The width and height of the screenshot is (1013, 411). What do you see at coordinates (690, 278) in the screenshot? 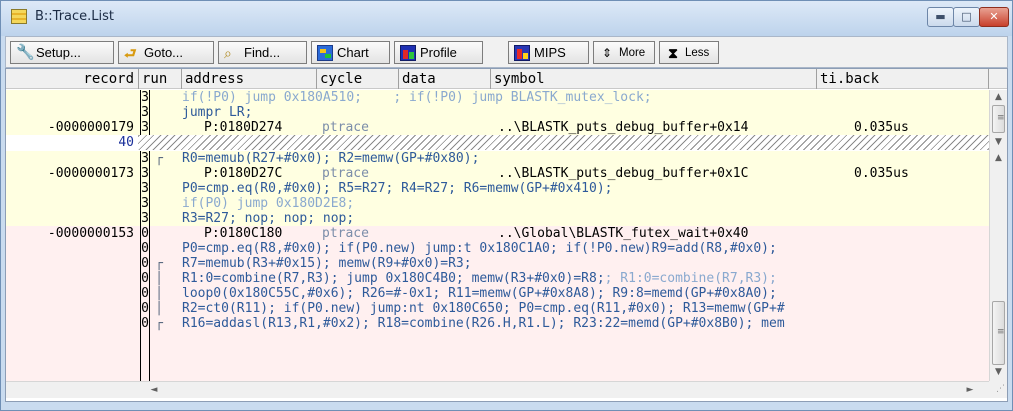
I see `asm-text-comment: ; R1:0=combine(R7,R3);` at bounding box center [690, 278].